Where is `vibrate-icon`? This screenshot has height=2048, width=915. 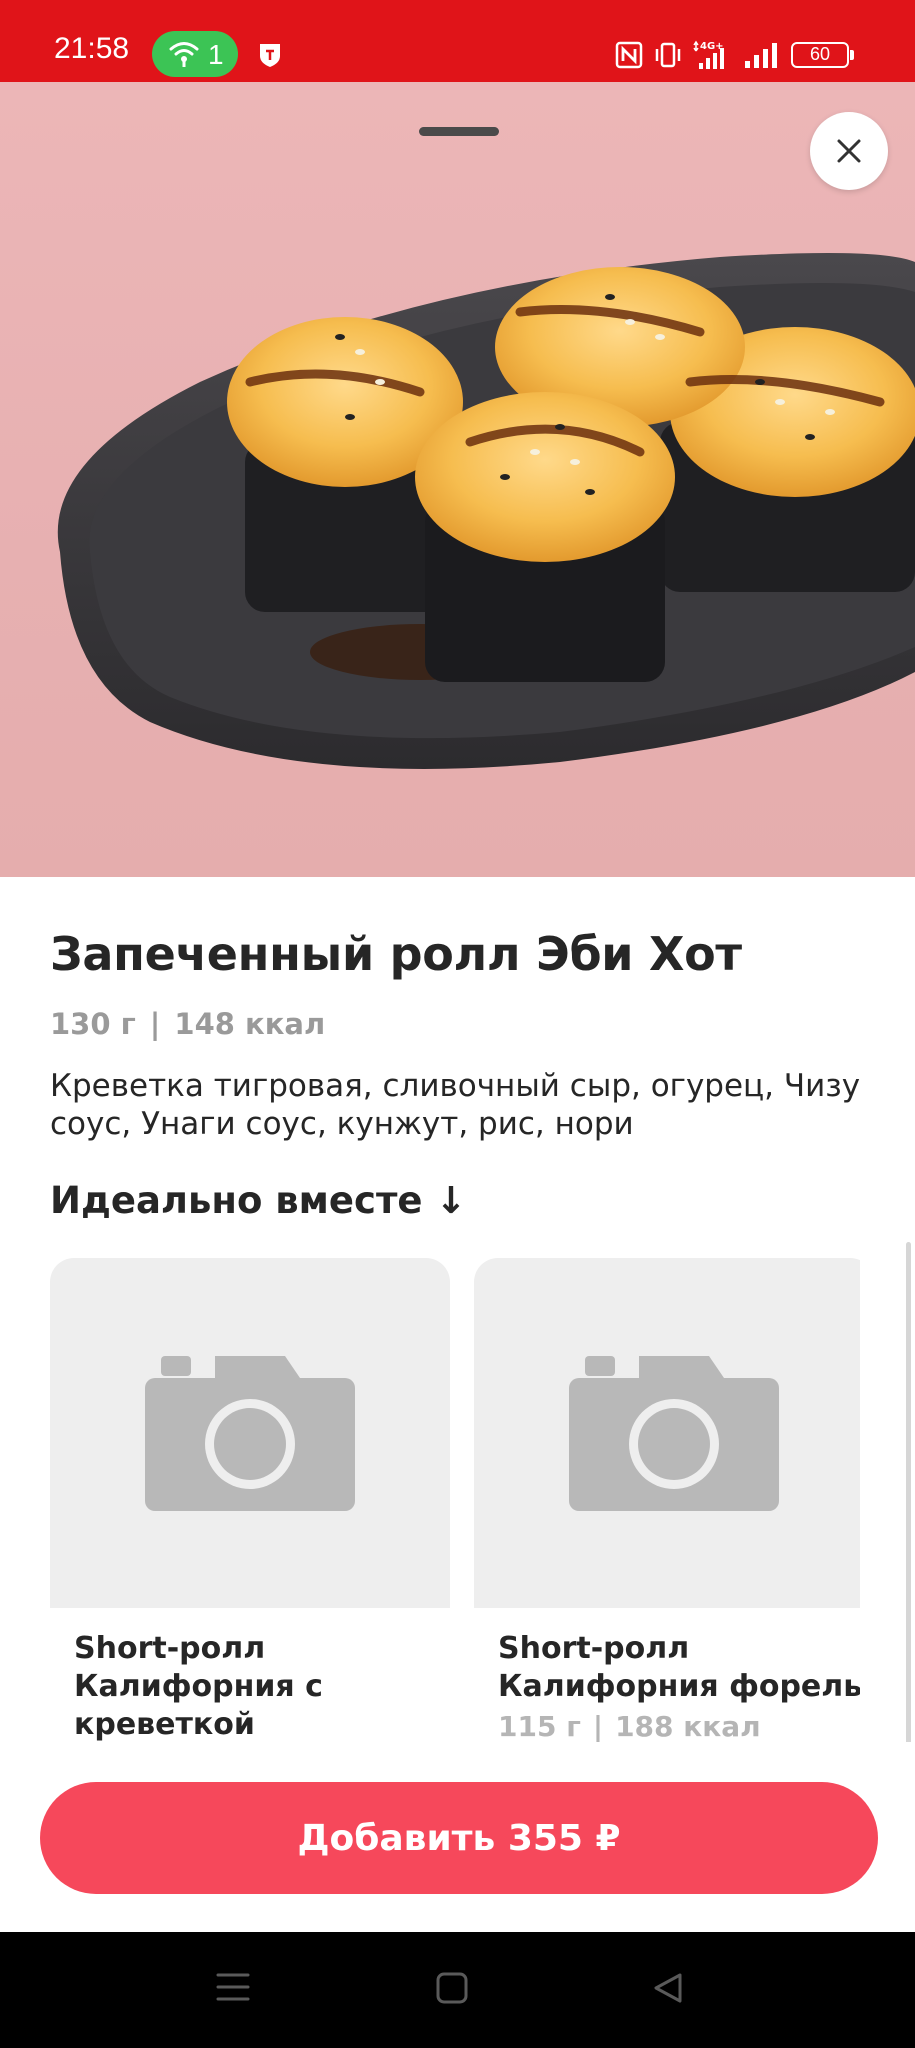 vibrate-icon is located at coordinates (668, 55).